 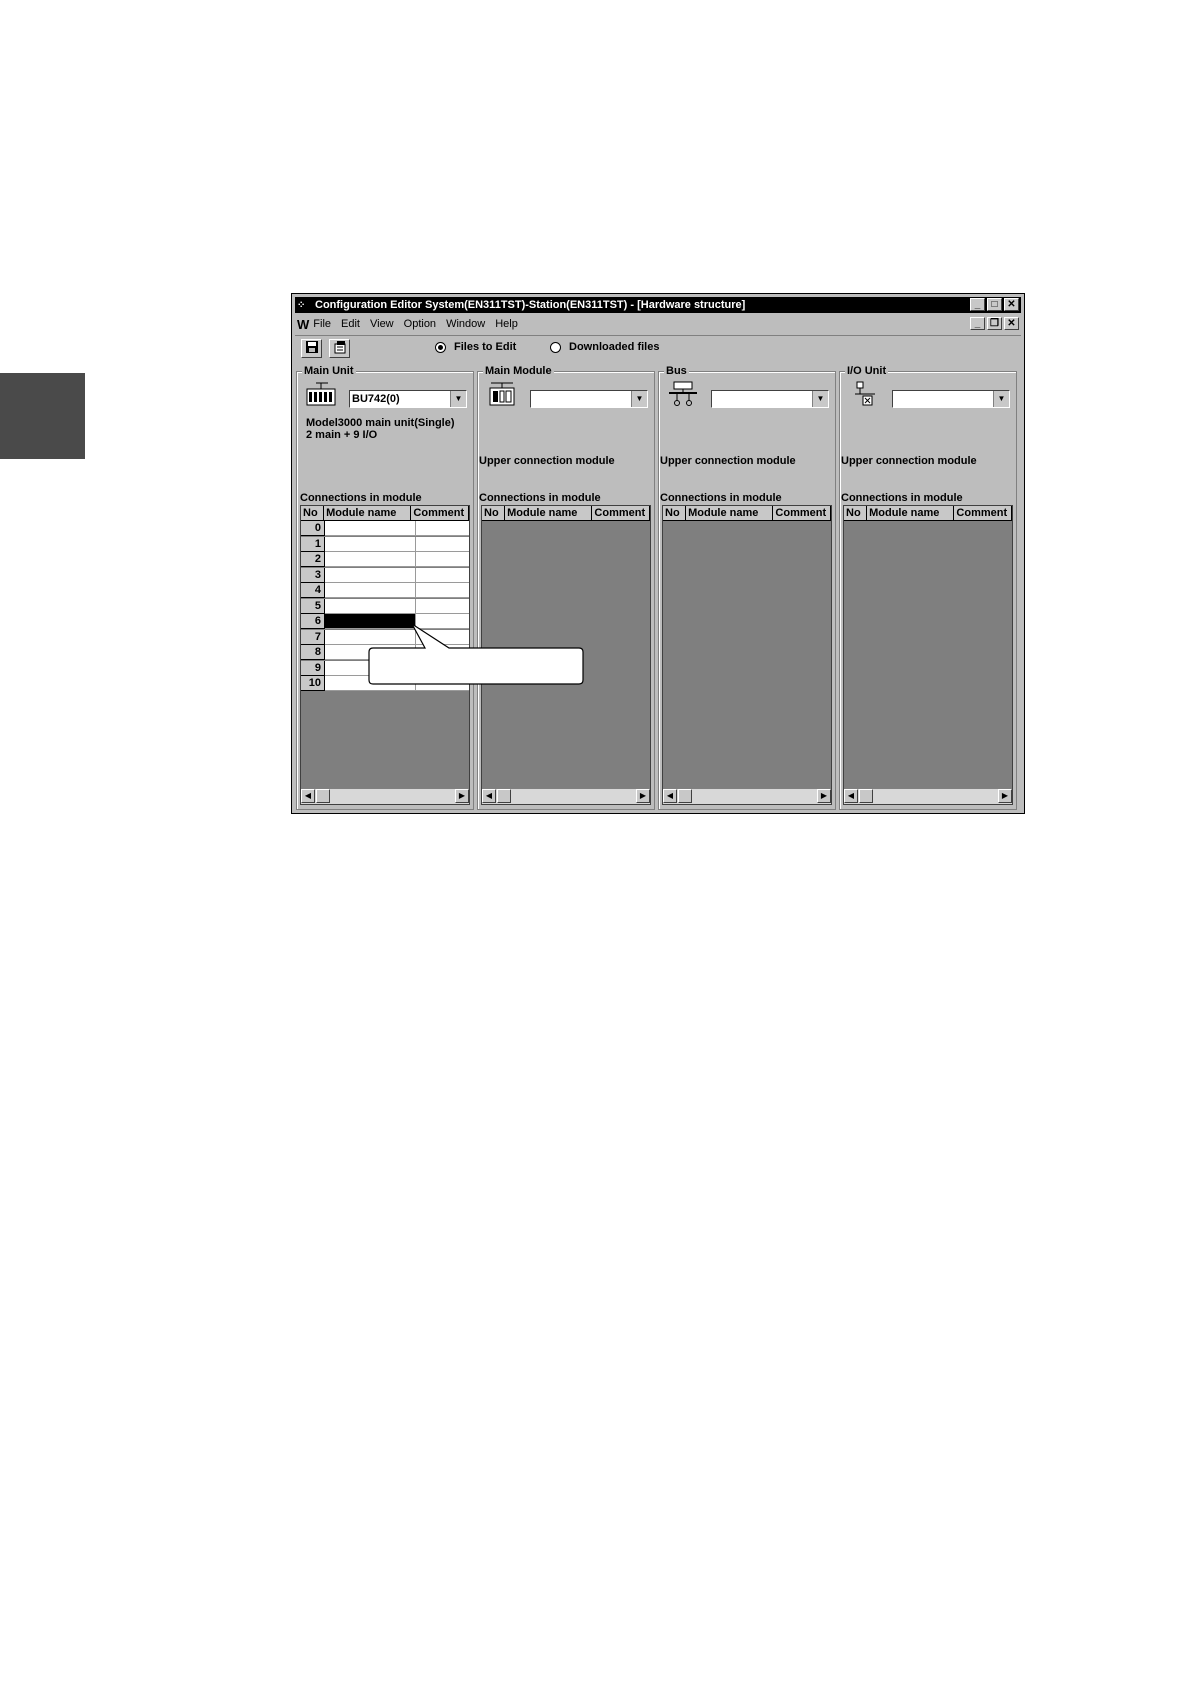 I want to click on table-row: 1, so click(x=385, y=544).